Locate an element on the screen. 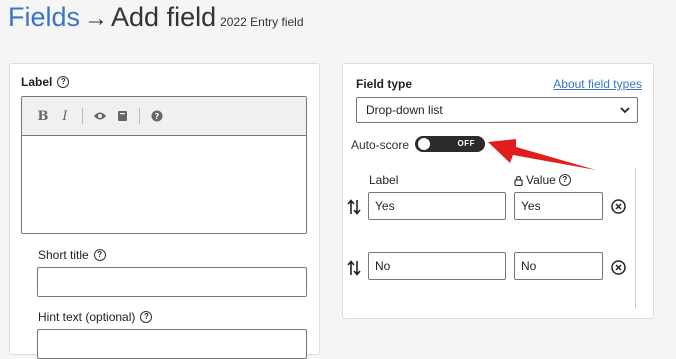  field-type-selected: Drop-down list is located at coordinates (404, 110).